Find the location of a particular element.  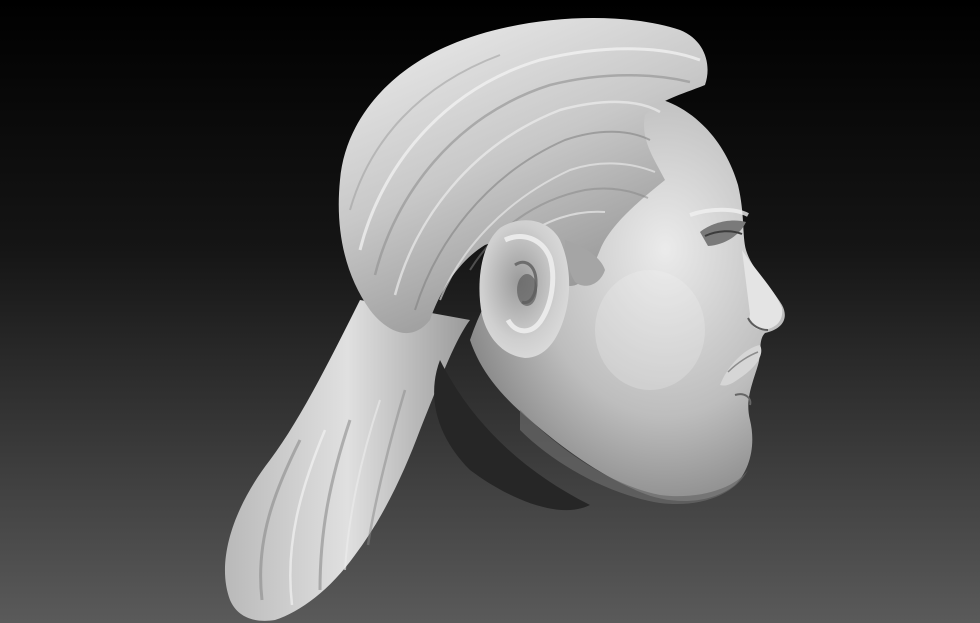

ear is located at coordinates (524, 289).